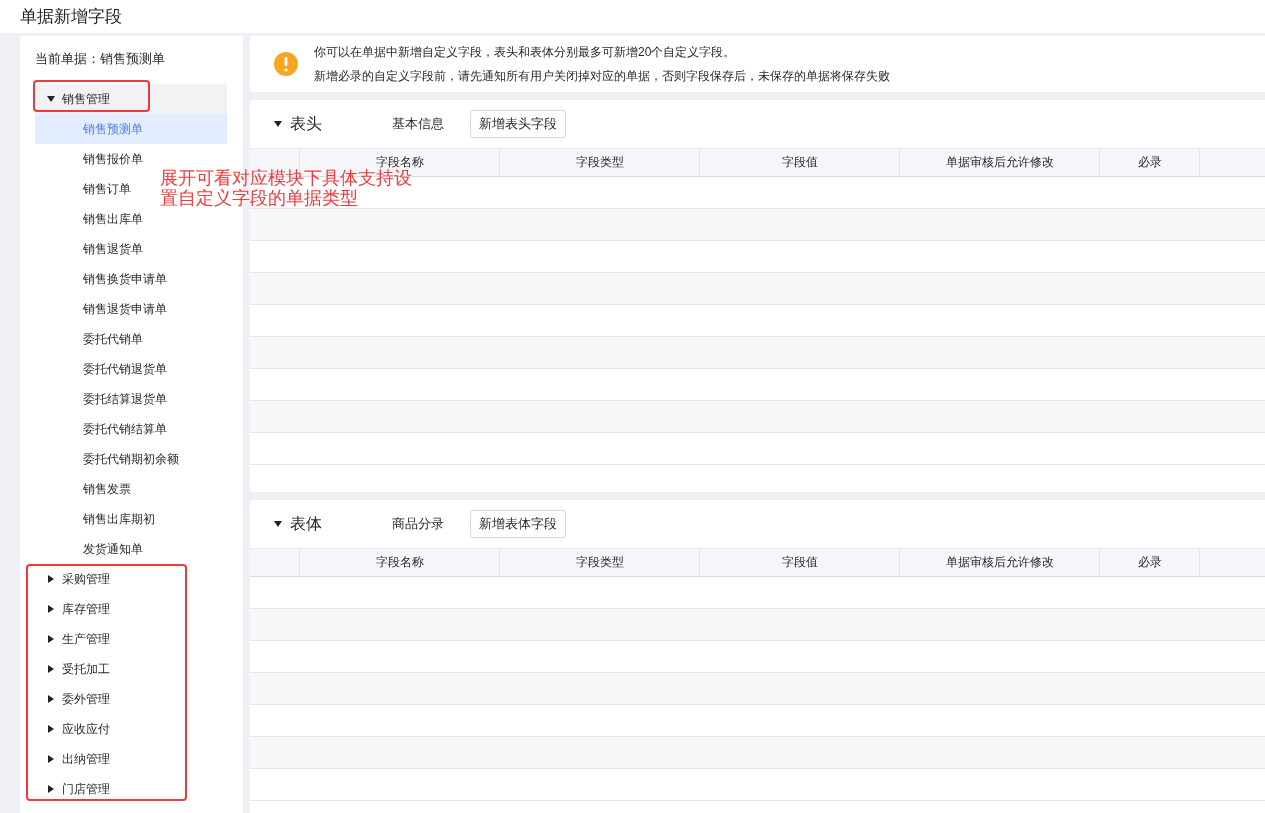  I want to click on tree-group-item: 生产管理, so click(131, 639).